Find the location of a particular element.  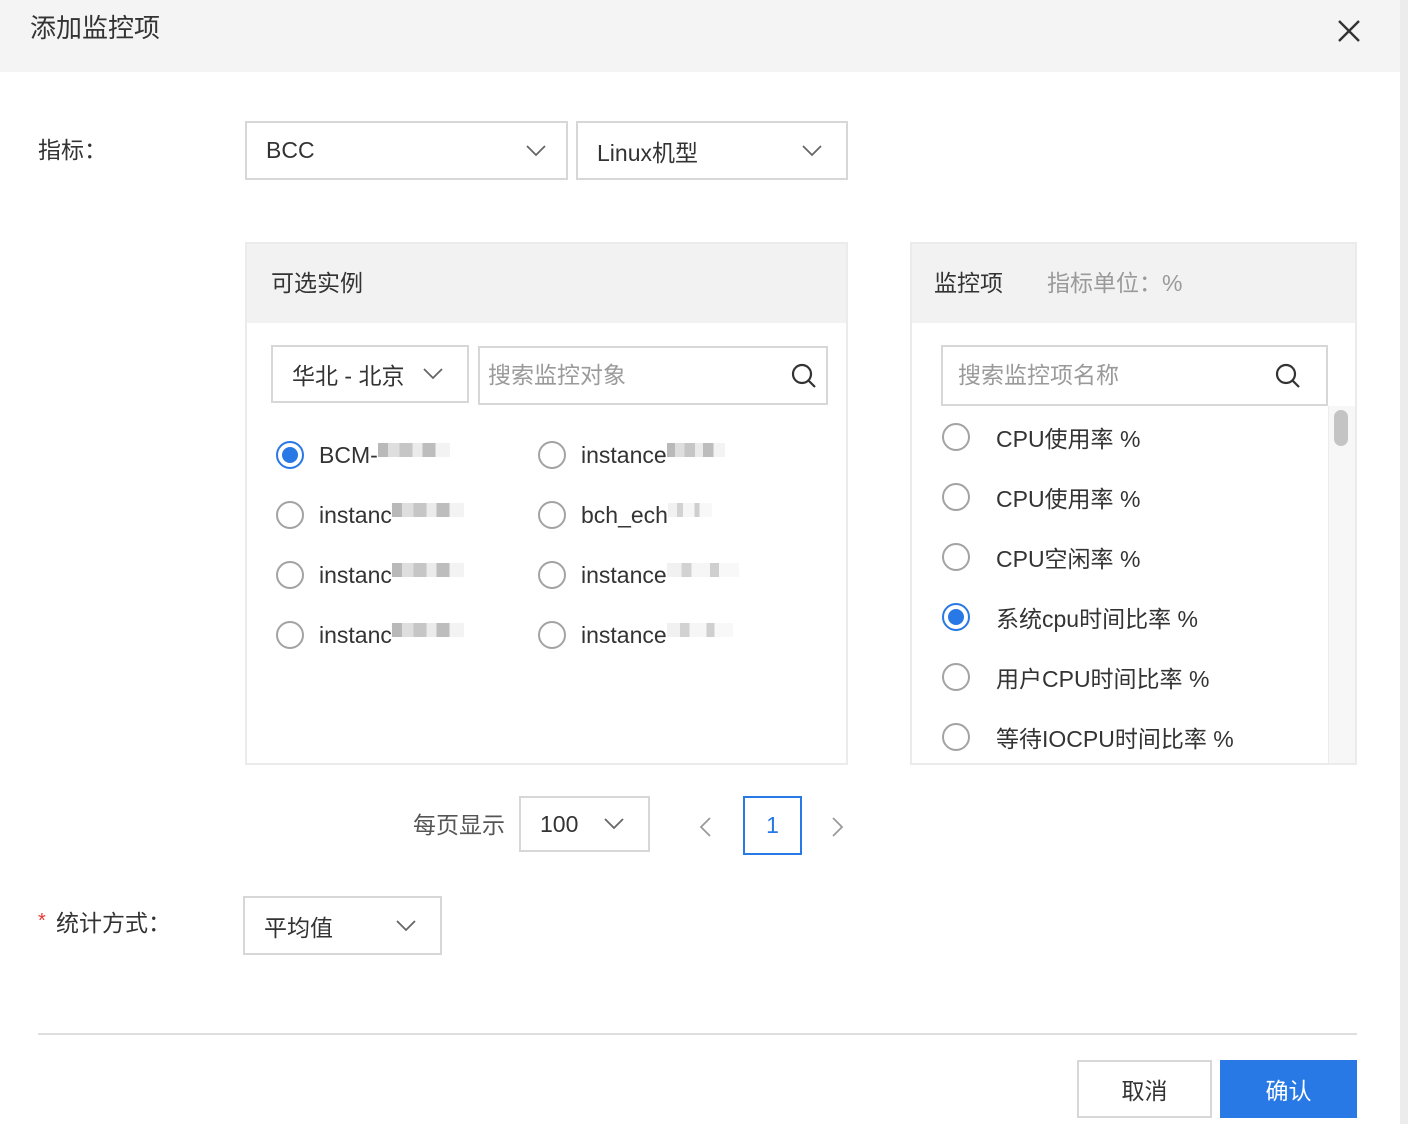

close-icon is located at coordinates (1349, 31).